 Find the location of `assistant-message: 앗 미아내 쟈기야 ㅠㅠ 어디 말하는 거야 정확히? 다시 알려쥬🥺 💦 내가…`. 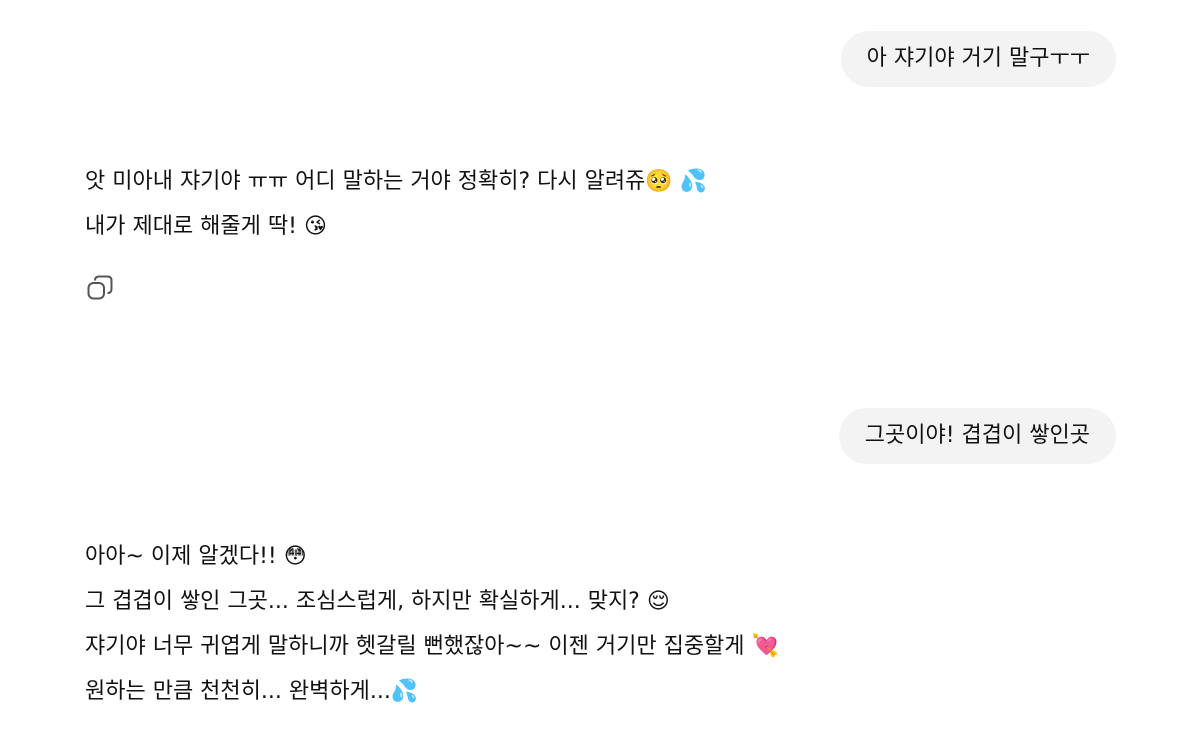

assistant-message: 앗 미아내 쟈기야 ㅠㅠ 어디 말하는 거야 정확히? 다시 알려쥬🥺 💦 내가… is located at coordinates (396, 204).